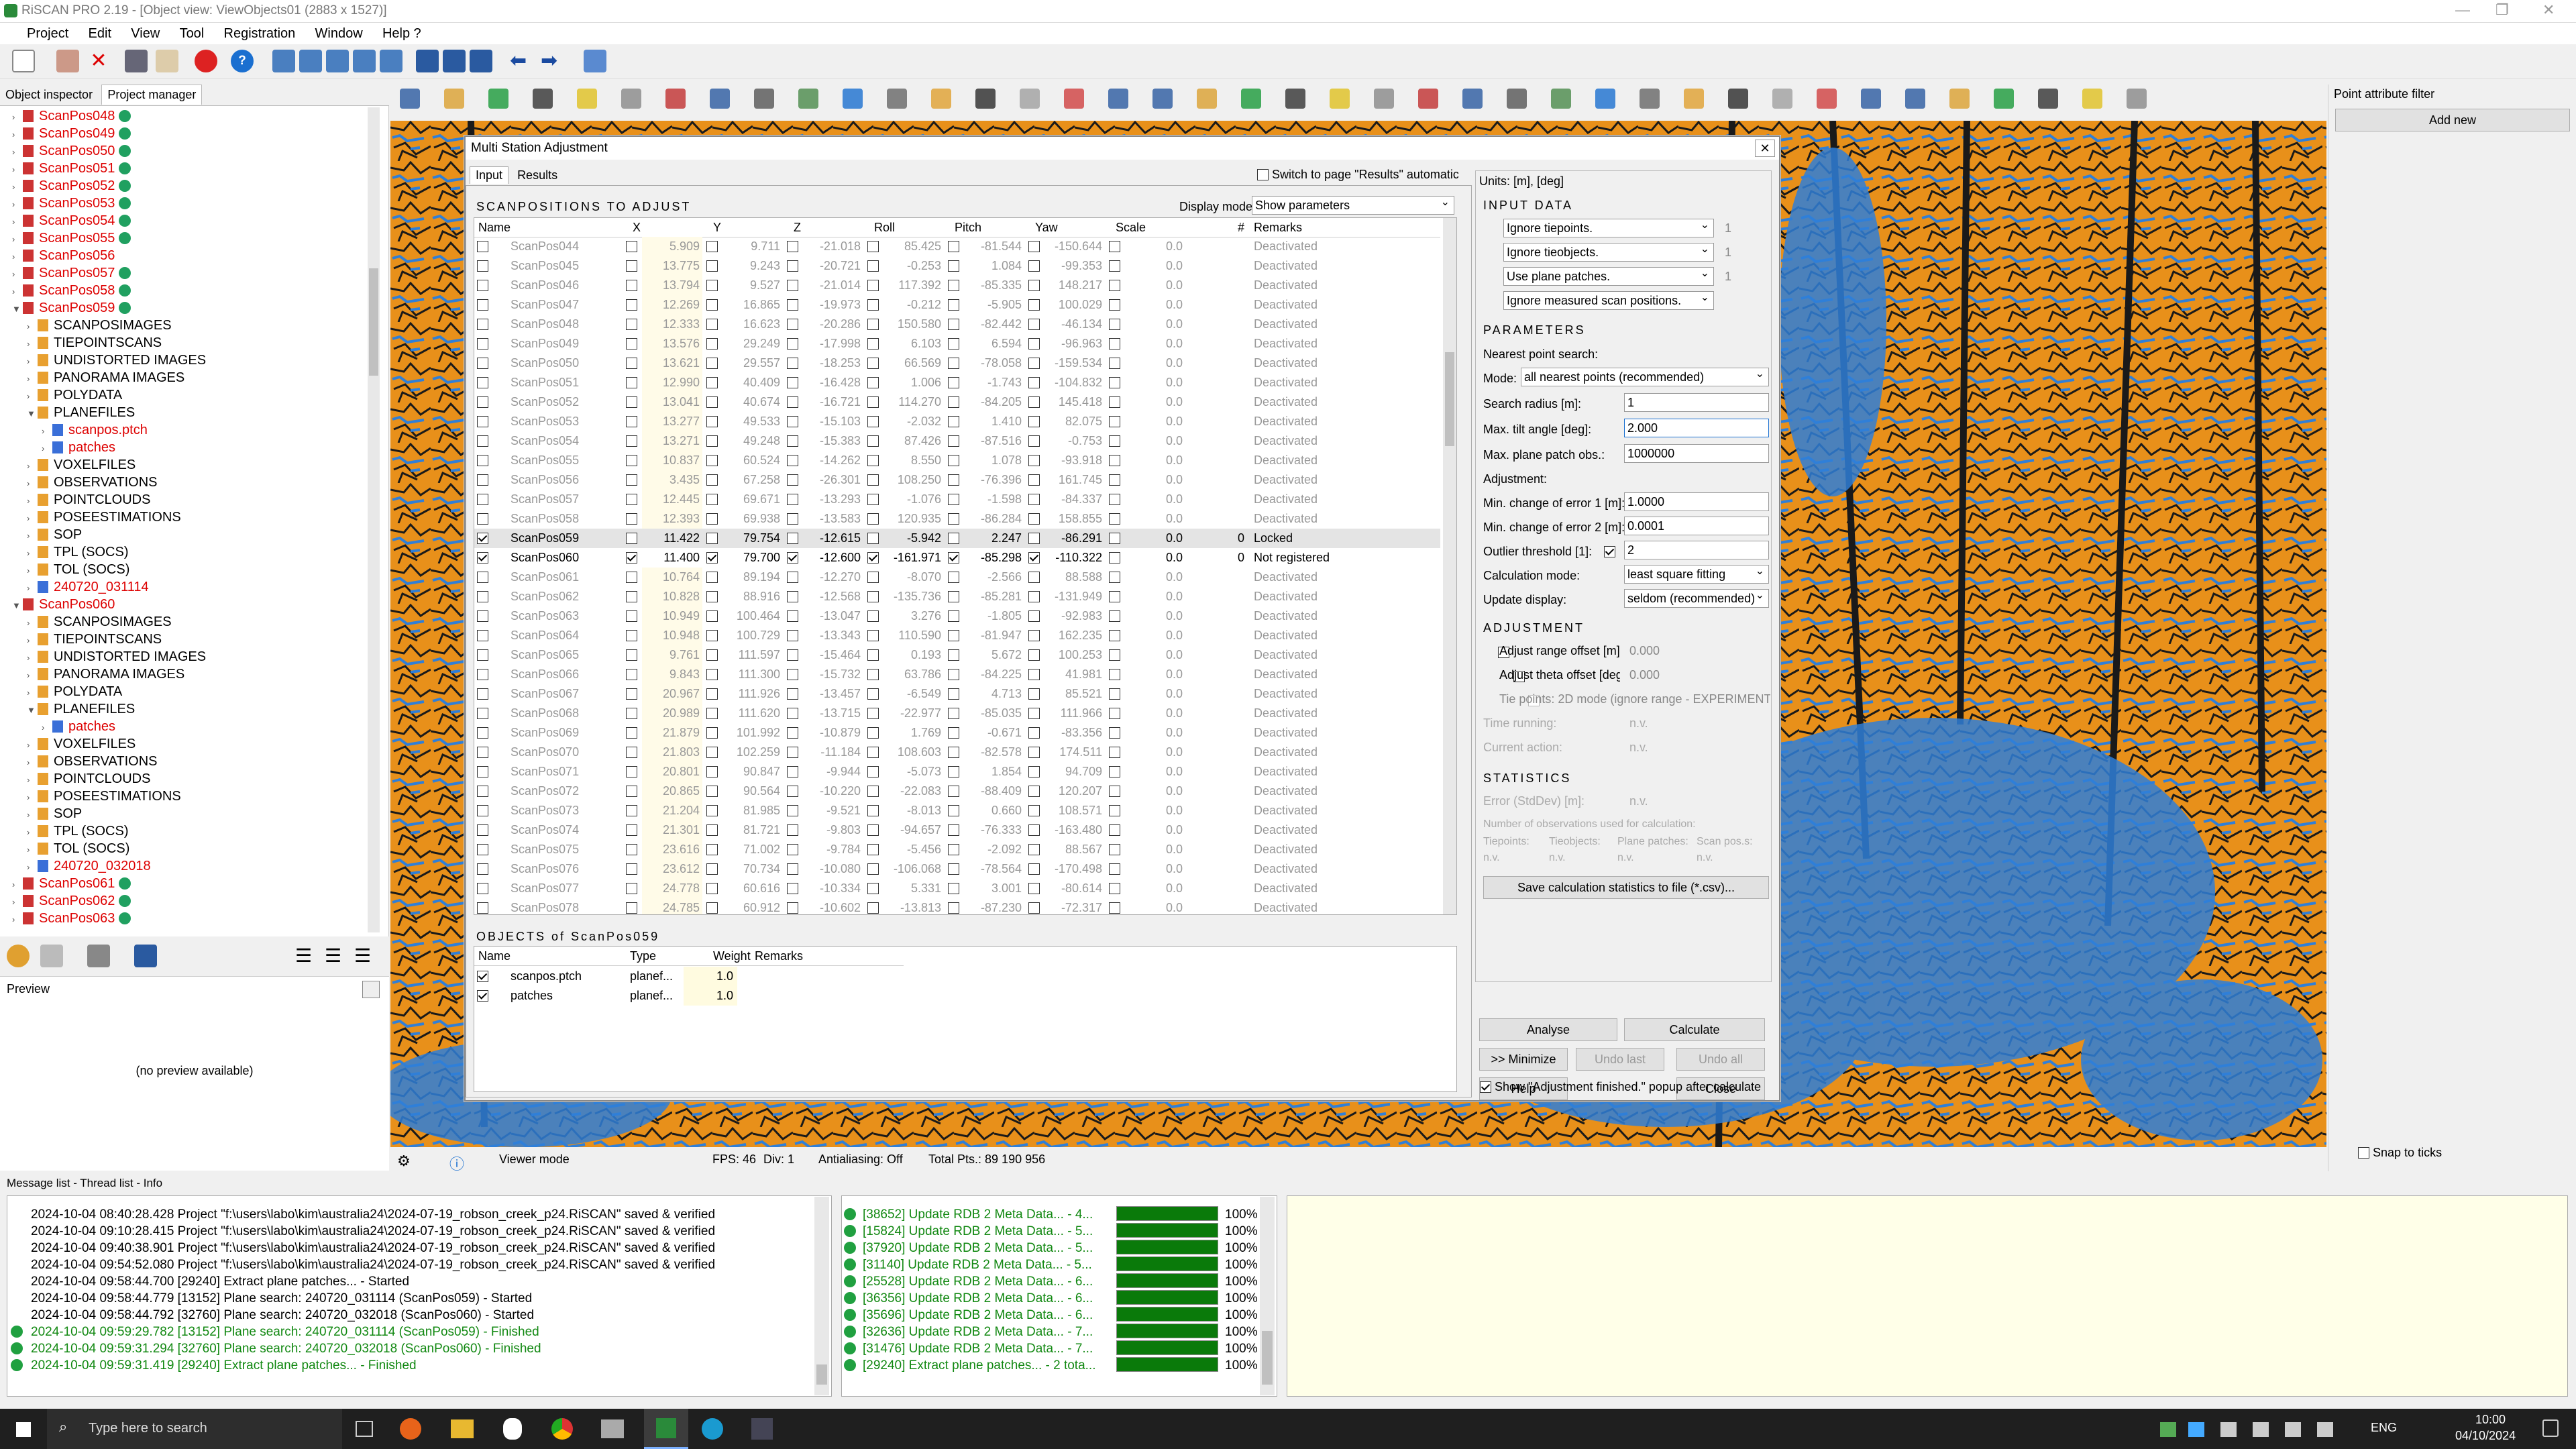 This screenshot has height=1449, width=2576. What do you see at coordinates (833, 635) in the screenshot?
I see `row-z-value: -13.343` at bounding box center [833, 635].